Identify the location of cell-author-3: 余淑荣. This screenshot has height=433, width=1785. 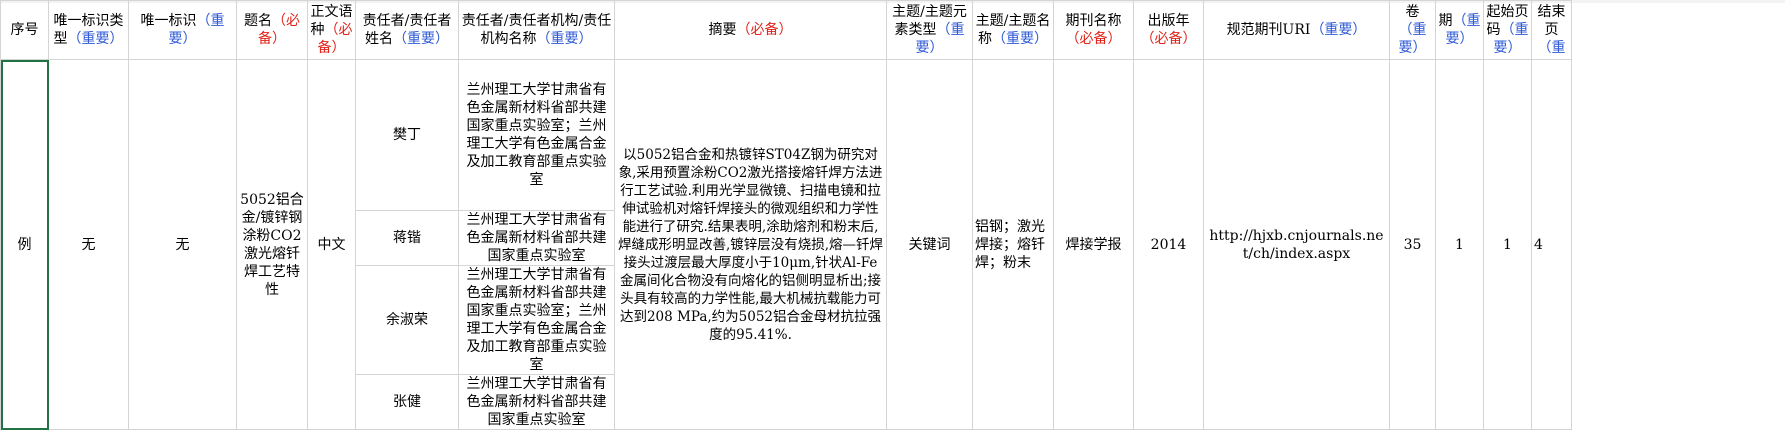
(407, 320).